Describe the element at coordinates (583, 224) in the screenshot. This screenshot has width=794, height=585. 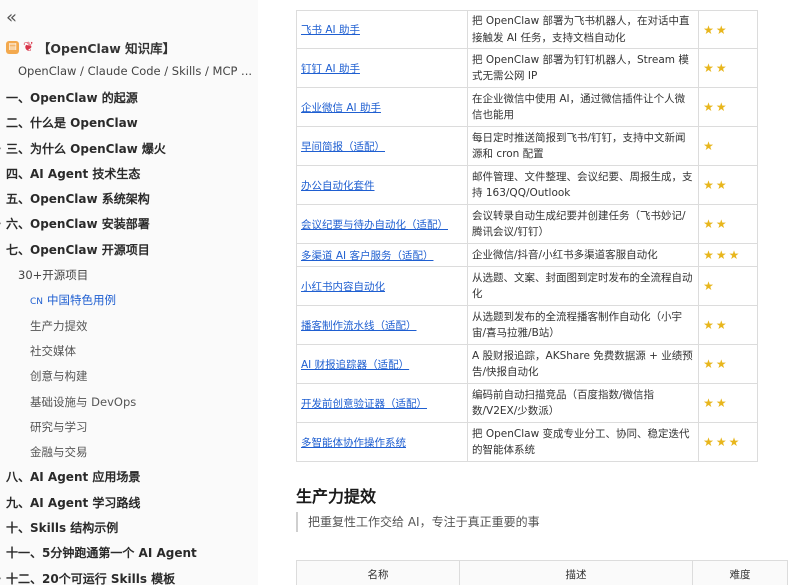
I see `tool-description: 会议转录自动生成纪要并创建任务（飞书妙记/腾讯会议/钉钉）` at that location.